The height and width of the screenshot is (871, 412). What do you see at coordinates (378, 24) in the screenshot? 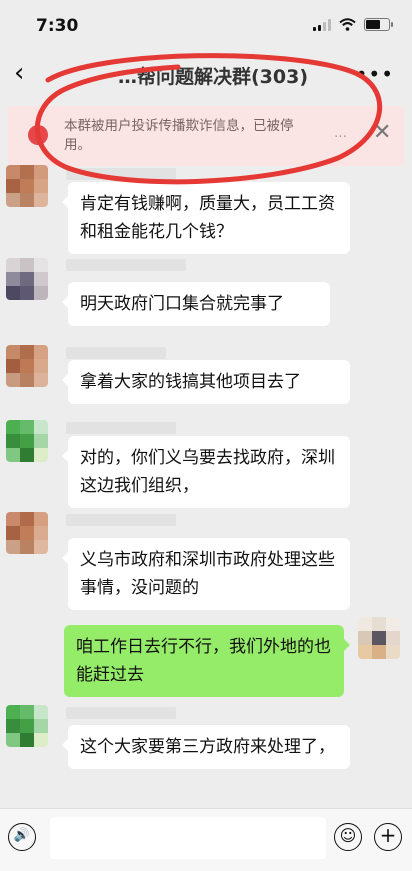
I see `battery-icon` at bounding box center [378, 24].